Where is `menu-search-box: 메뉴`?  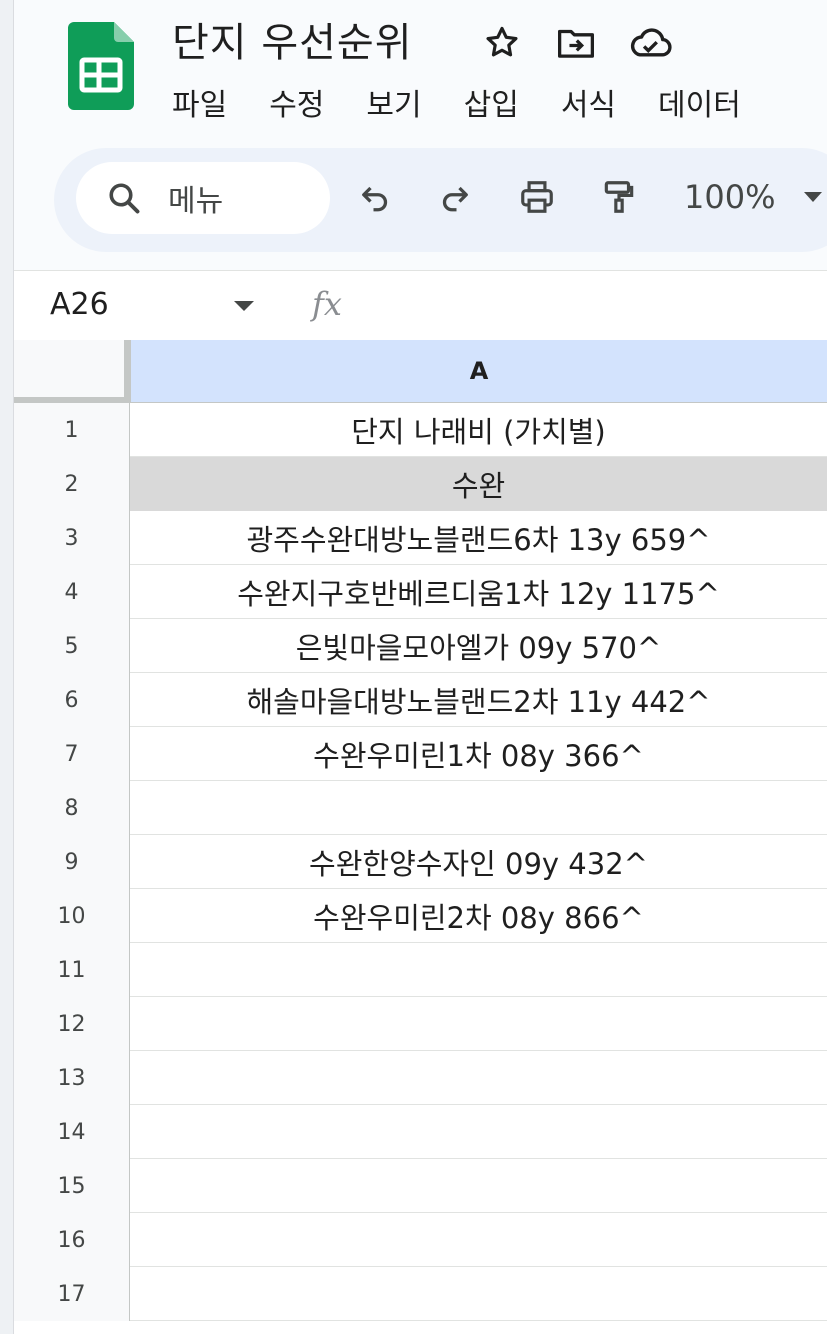
menu-search-box: 메뉴 is located at coordinates (203, 198).